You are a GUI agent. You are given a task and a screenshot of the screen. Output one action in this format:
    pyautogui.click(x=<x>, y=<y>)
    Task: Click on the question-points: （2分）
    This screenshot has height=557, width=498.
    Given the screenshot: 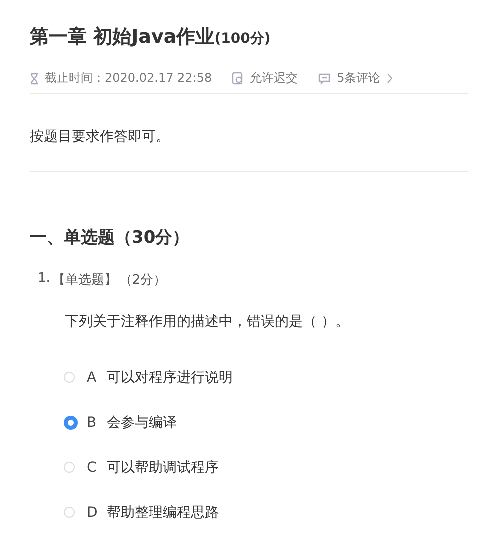 What is the action you would take?
    pyautogui.click(x=143, y=280)
    